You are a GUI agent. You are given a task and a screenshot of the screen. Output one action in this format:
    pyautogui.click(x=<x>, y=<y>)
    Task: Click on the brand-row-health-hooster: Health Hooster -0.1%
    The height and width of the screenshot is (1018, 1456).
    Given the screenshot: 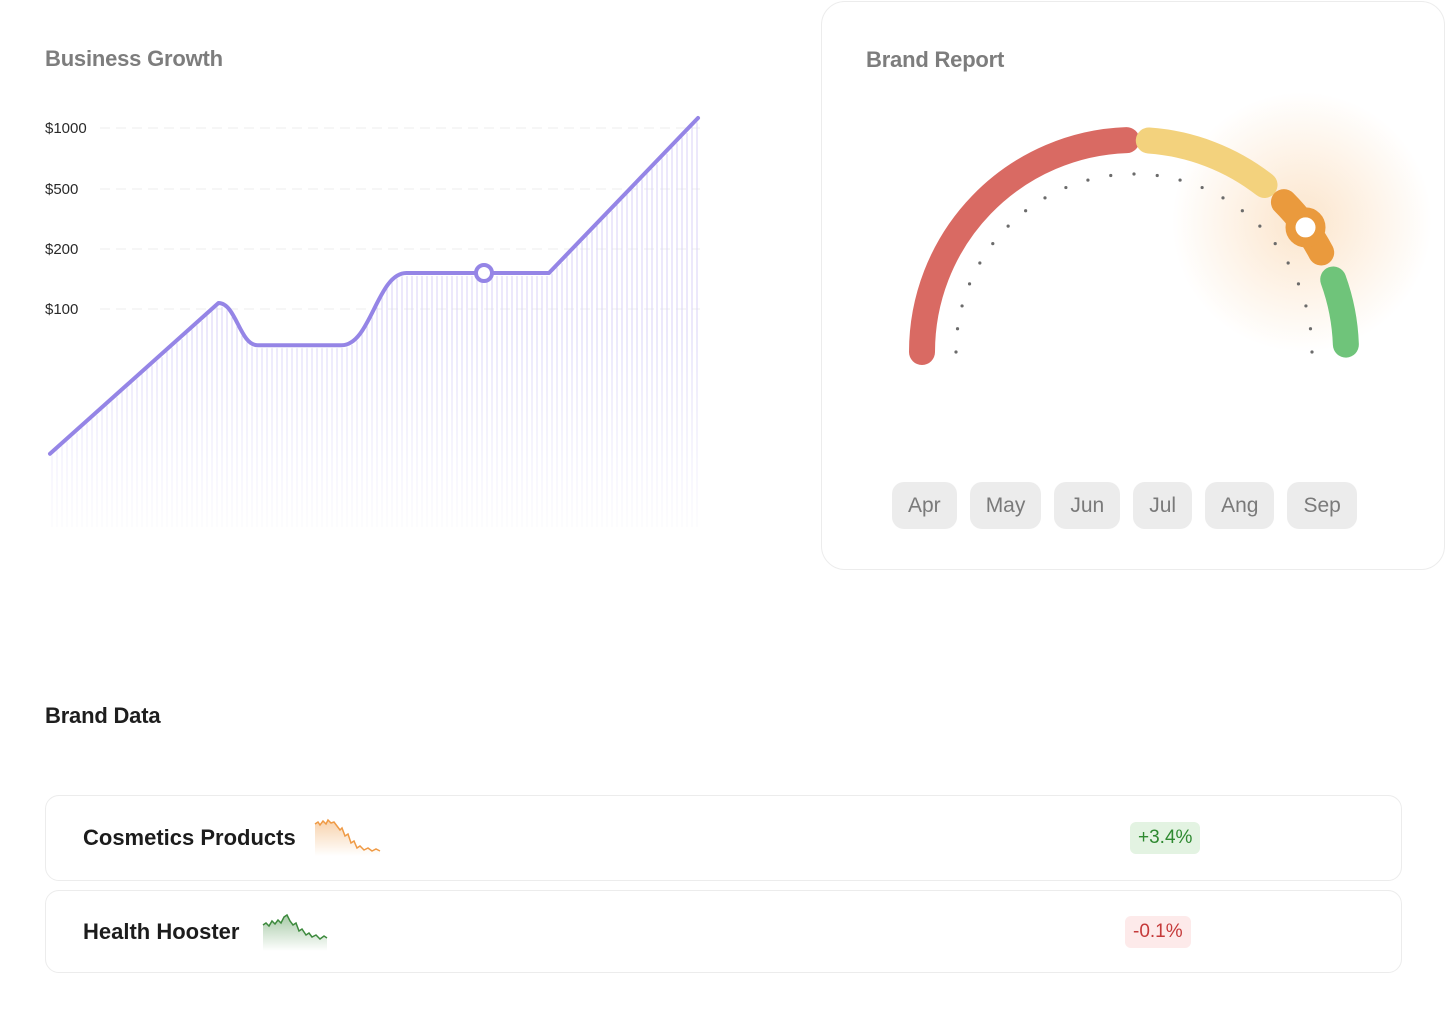 What is the action you would take?
    pyautogui.click(x=723, y=931)
    